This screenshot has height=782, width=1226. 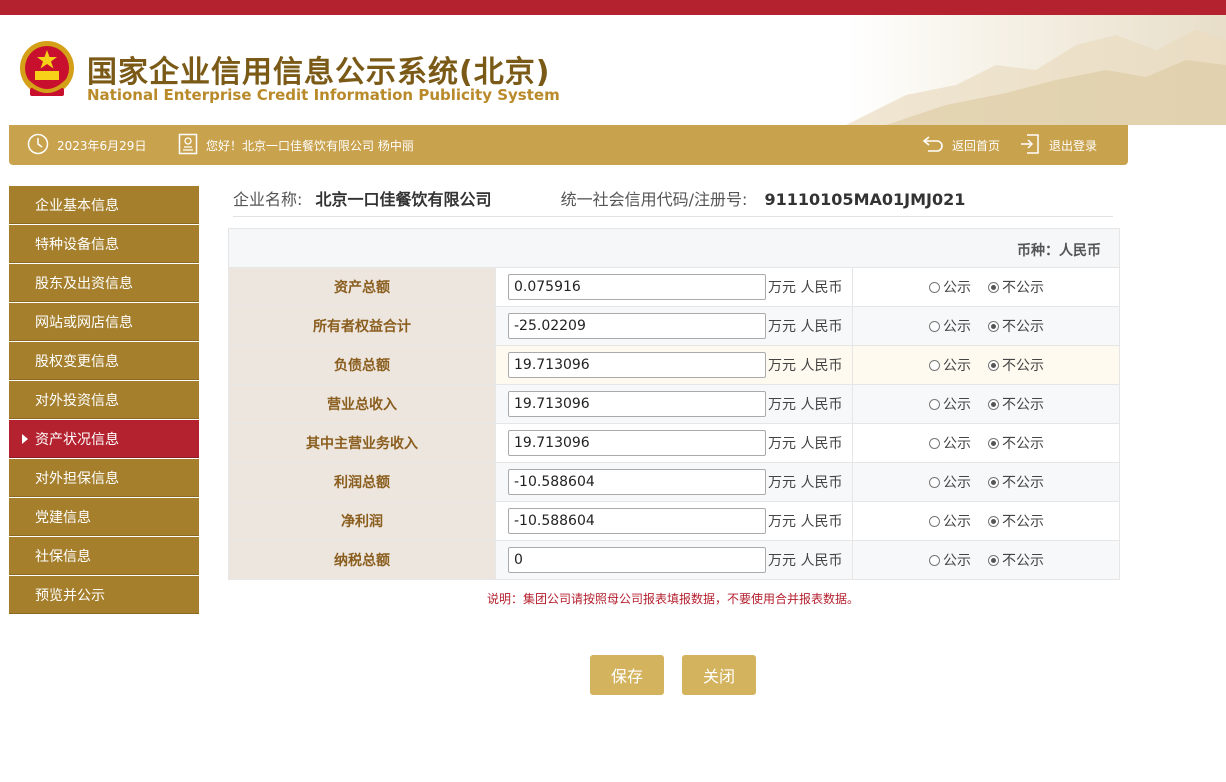 What do you see at coordinates (38, 145) in the screenshot?
I see `clock-icon` at bounding box center [38, 145].